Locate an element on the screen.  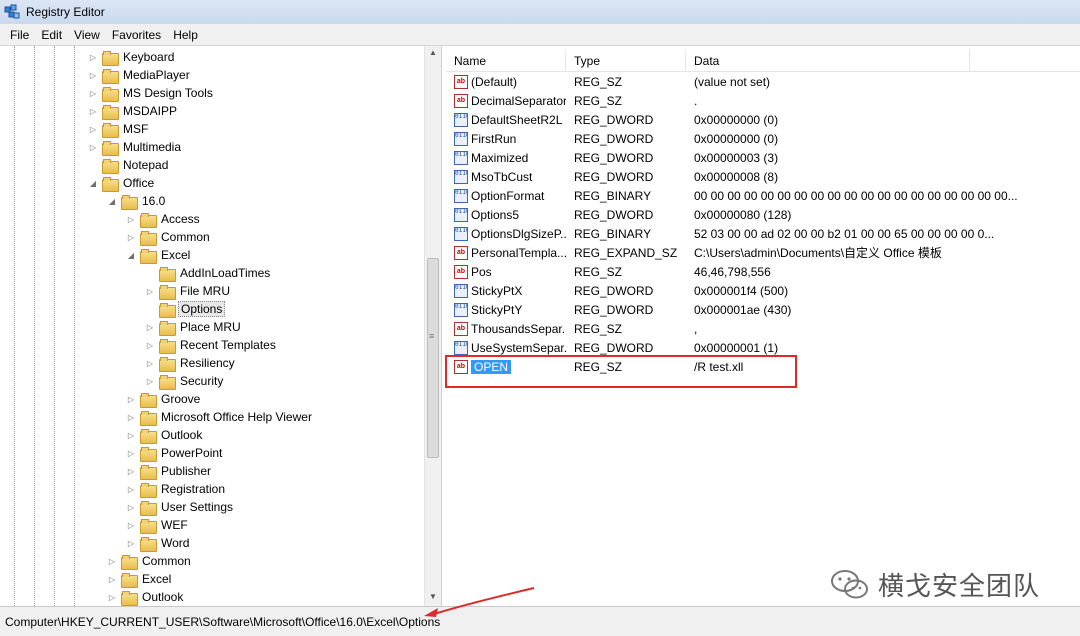
tree-node: ▷ Security is located at coordinates (185, 381).